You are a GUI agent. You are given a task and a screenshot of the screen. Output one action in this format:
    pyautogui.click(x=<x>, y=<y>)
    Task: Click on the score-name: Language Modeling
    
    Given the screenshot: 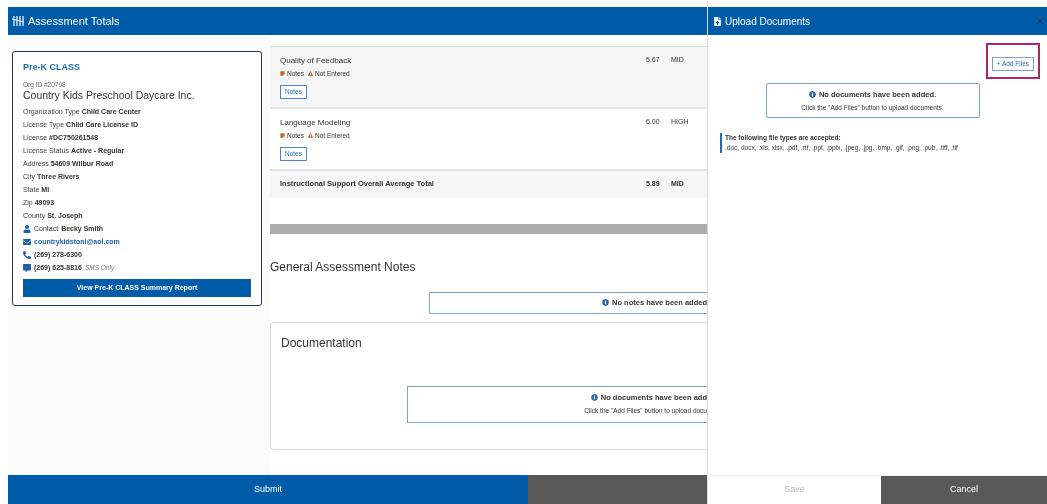 What is the action you would take?
    pyautogui.click(x=315, y=122)
    